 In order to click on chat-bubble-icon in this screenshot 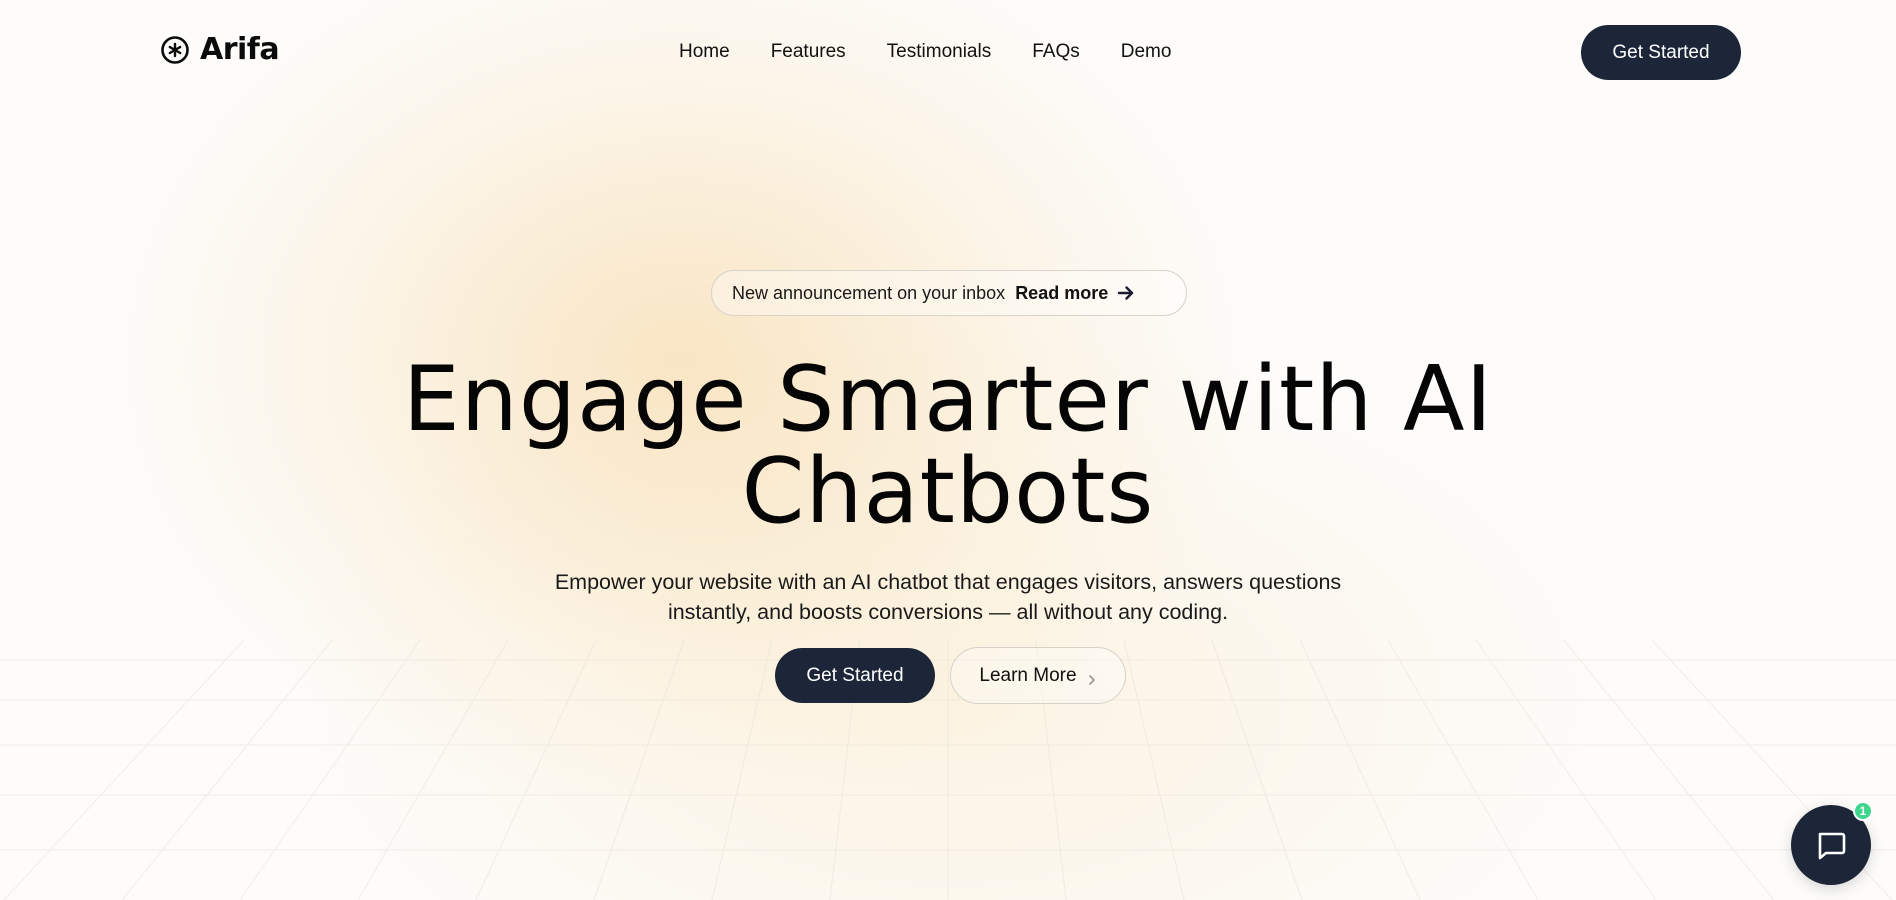, I will do `click(1831, 845)`.